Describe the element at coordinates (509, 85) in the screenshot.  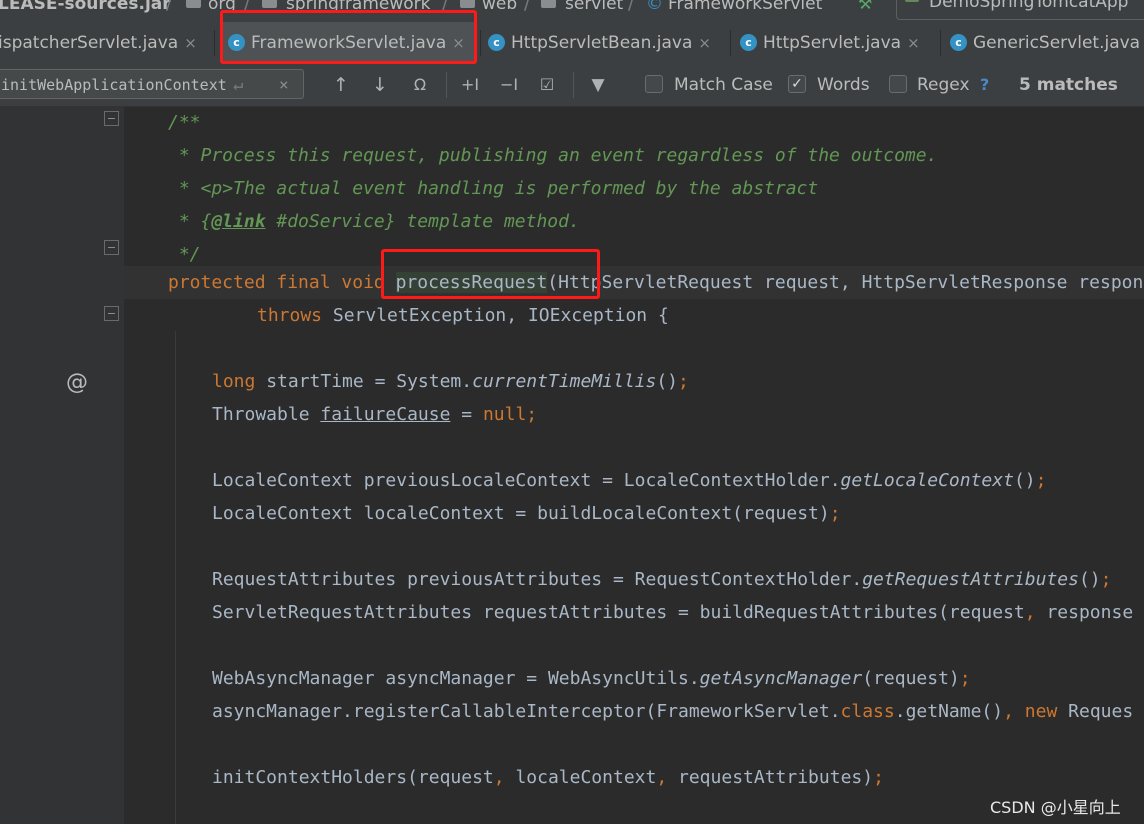
I see `remove-occurrence-icon: −Ⅰ` at that location.